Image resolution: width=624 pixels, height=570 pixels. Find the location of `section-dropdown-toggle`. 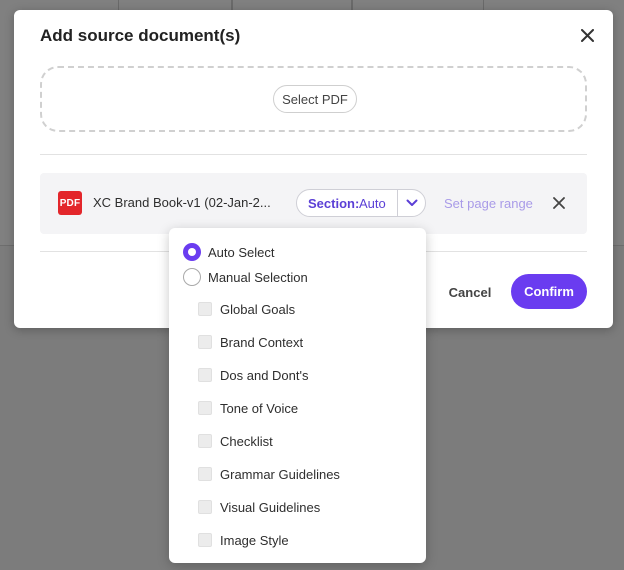

section-dropdown-toggle is located at coordinates (412, 203).